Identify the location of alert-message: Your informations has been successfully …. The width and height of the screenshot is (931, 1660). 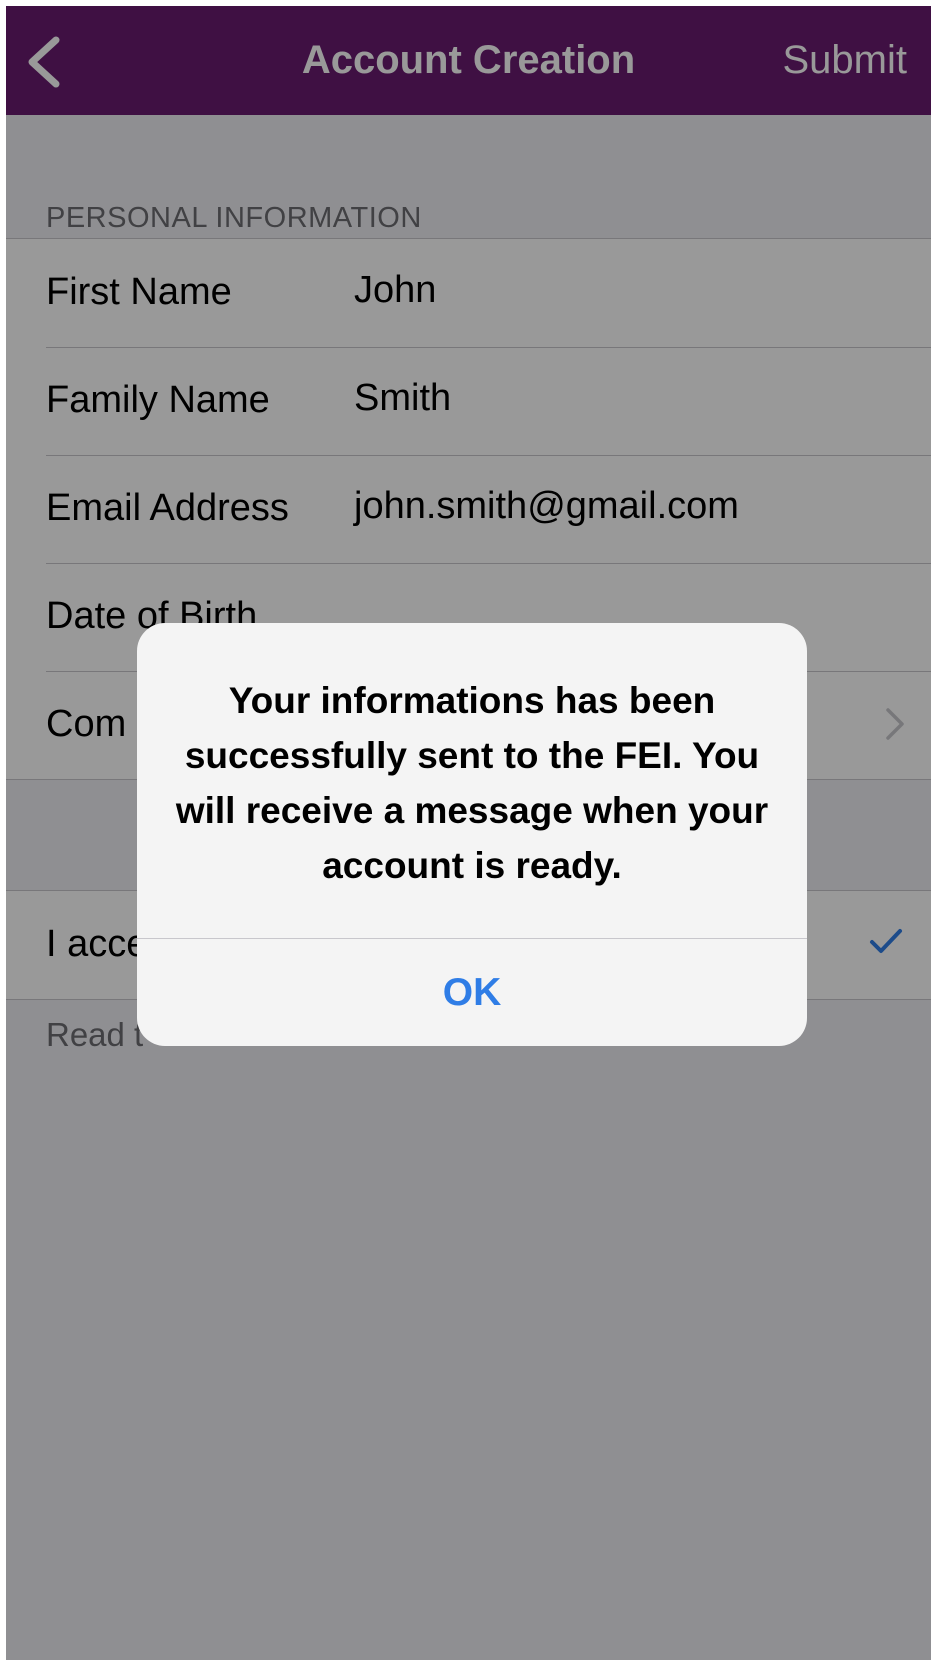
(472, 783).